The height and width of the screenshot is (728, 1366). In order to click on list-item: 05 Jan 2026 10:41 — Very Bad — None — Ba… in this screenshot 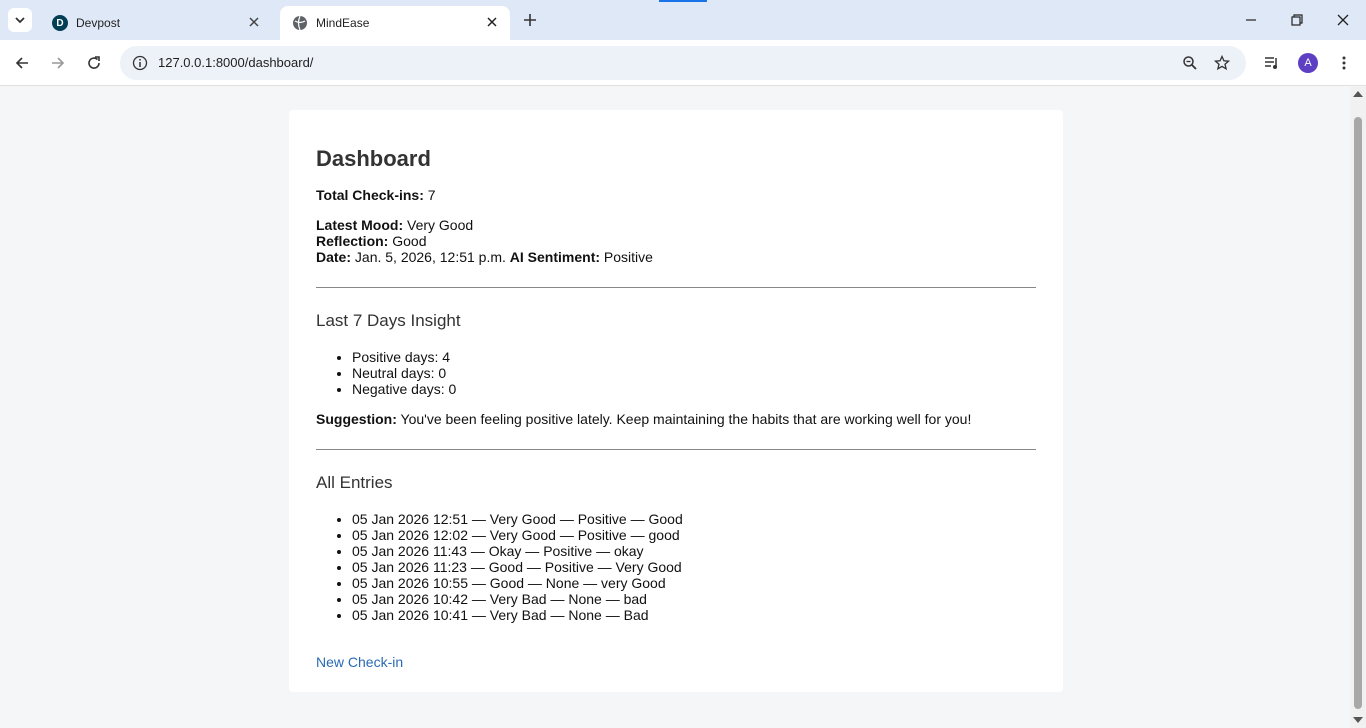, I will do `click(694, 615)`.